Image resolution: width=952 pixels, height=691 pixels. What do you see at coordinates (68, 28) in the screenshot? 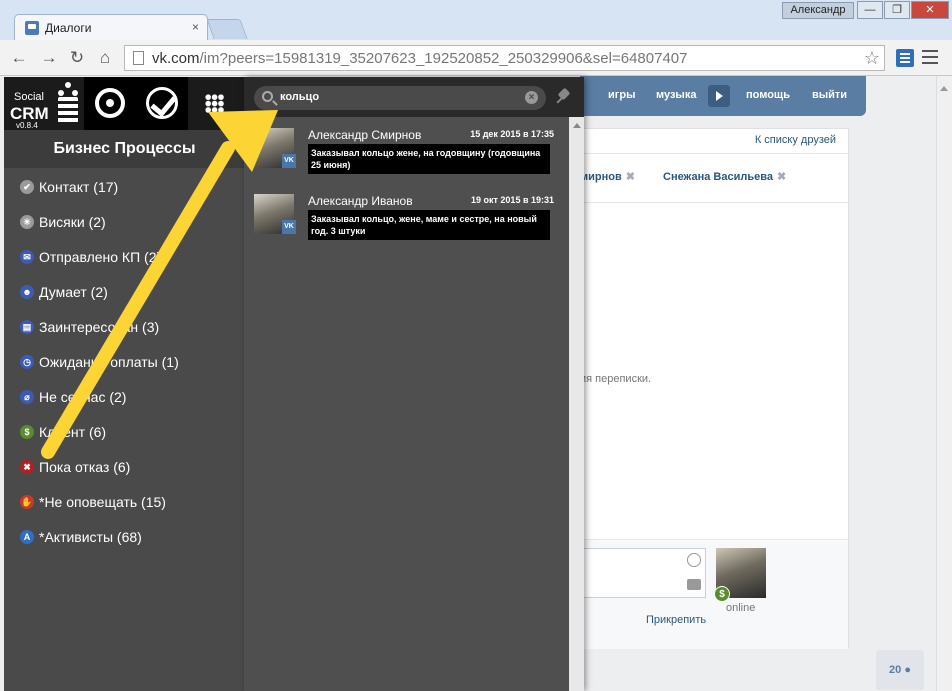
I see `tab-title: Диалоги` at bounding box center [68, 28].